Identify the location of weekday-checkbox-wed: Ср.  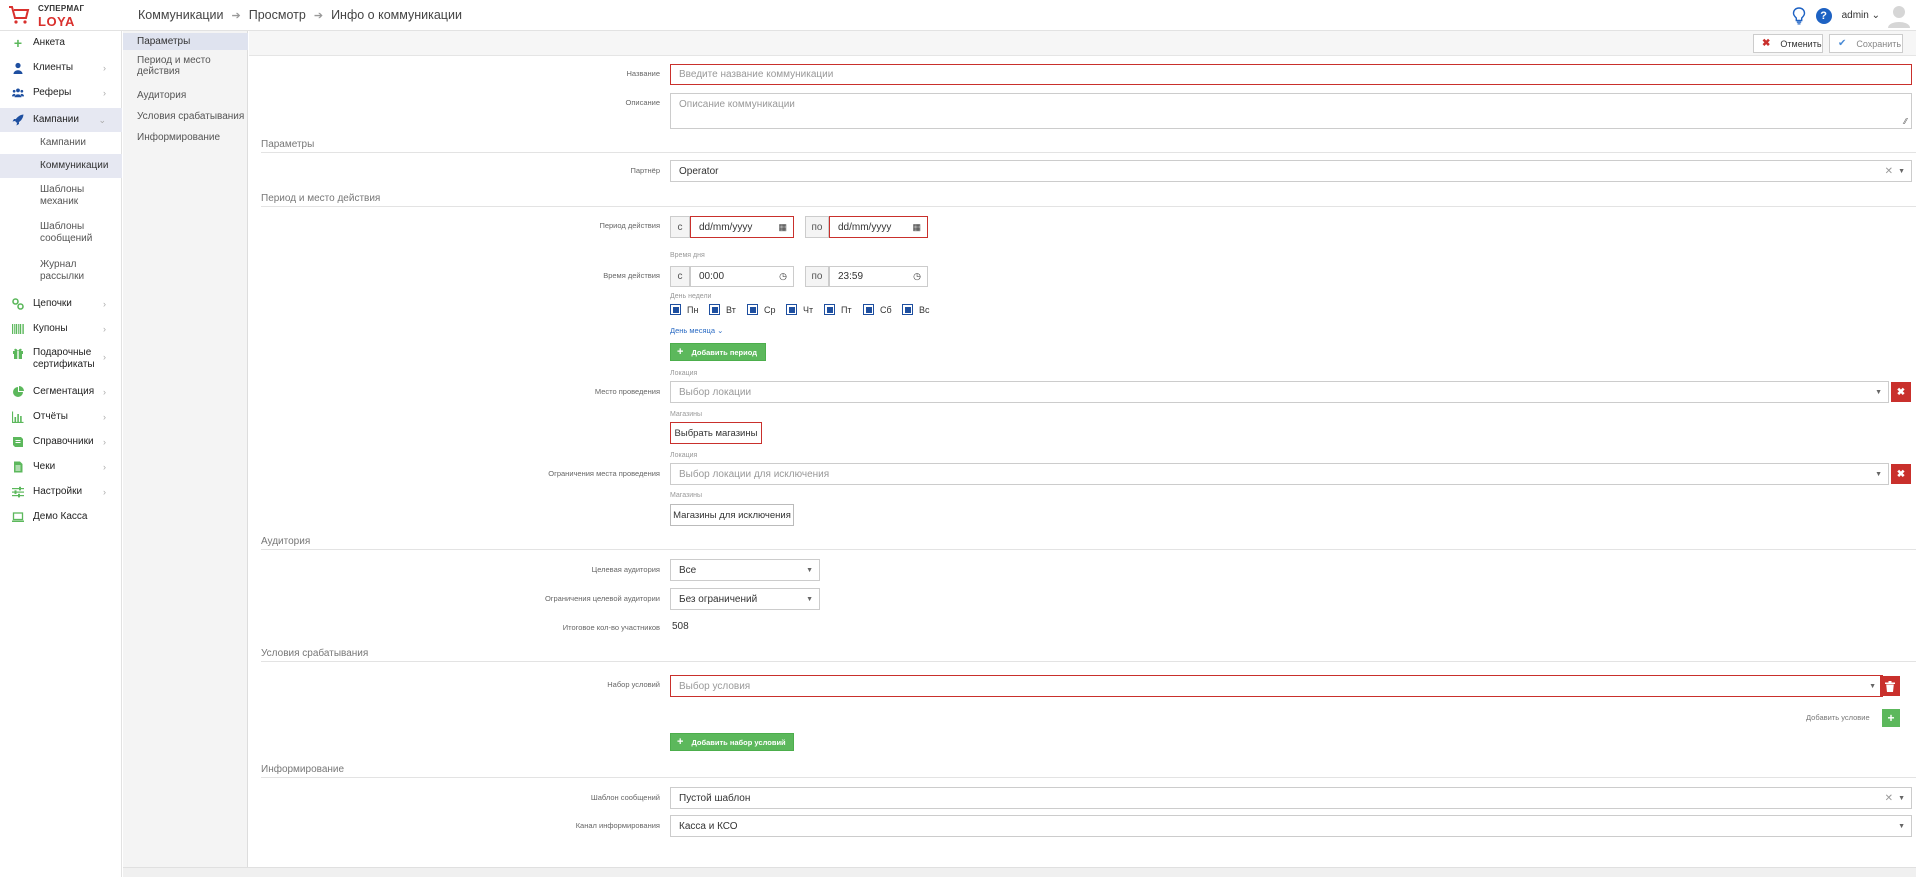
(761, 309).